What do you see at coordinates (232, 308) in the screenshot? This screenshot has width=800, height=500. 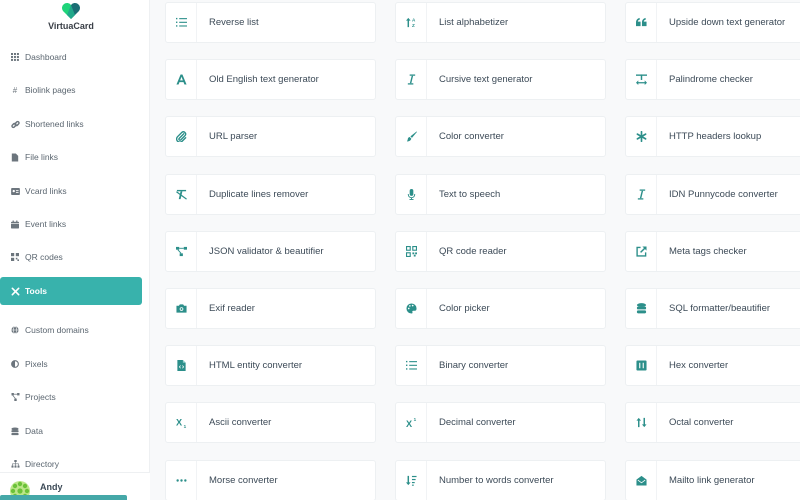 I see `tool-card-label: Exif reader` at bounding box center [232, 308].